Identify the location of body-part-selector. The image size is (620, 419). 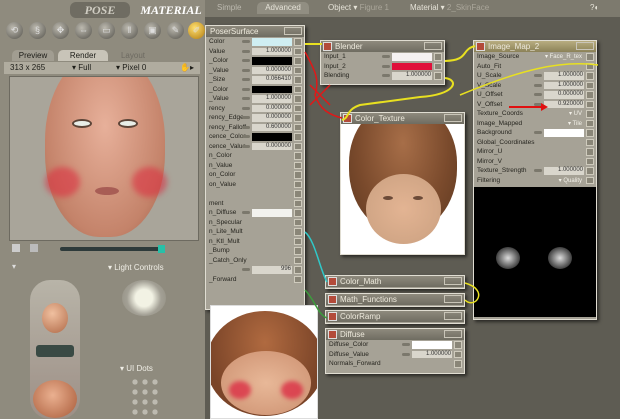
(55, 349).